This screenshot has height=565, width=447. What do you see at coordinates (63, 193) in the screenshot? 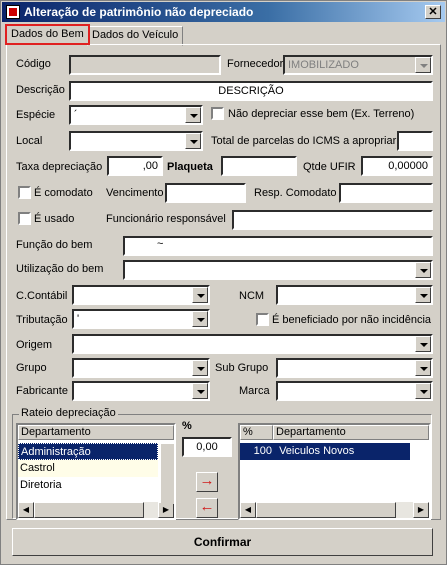
I see `comodato-label: É comodato` at bounding box center [63, 193].